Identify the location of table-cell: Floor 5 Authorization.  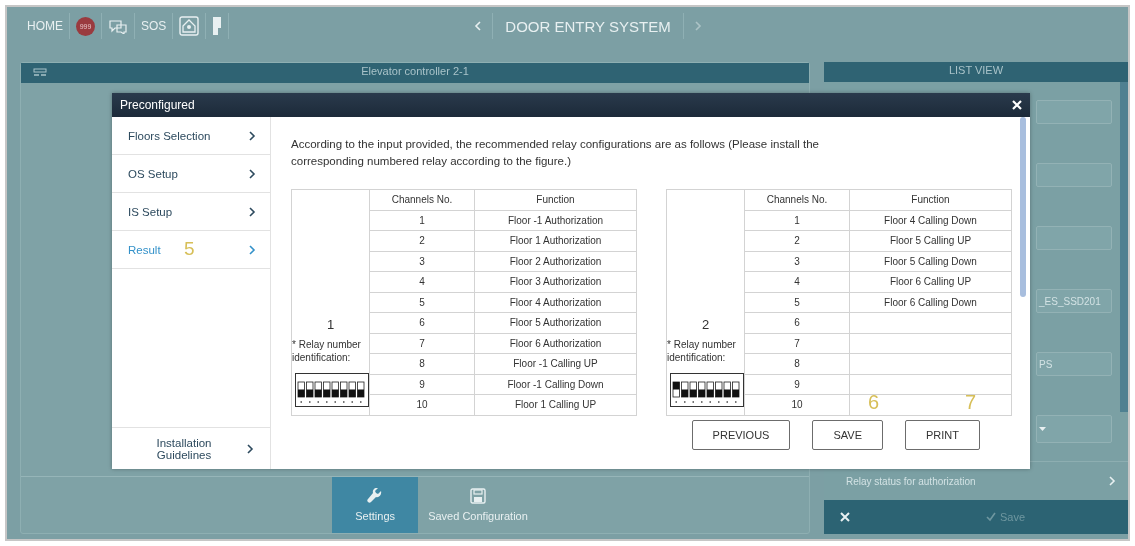
(555, 322).